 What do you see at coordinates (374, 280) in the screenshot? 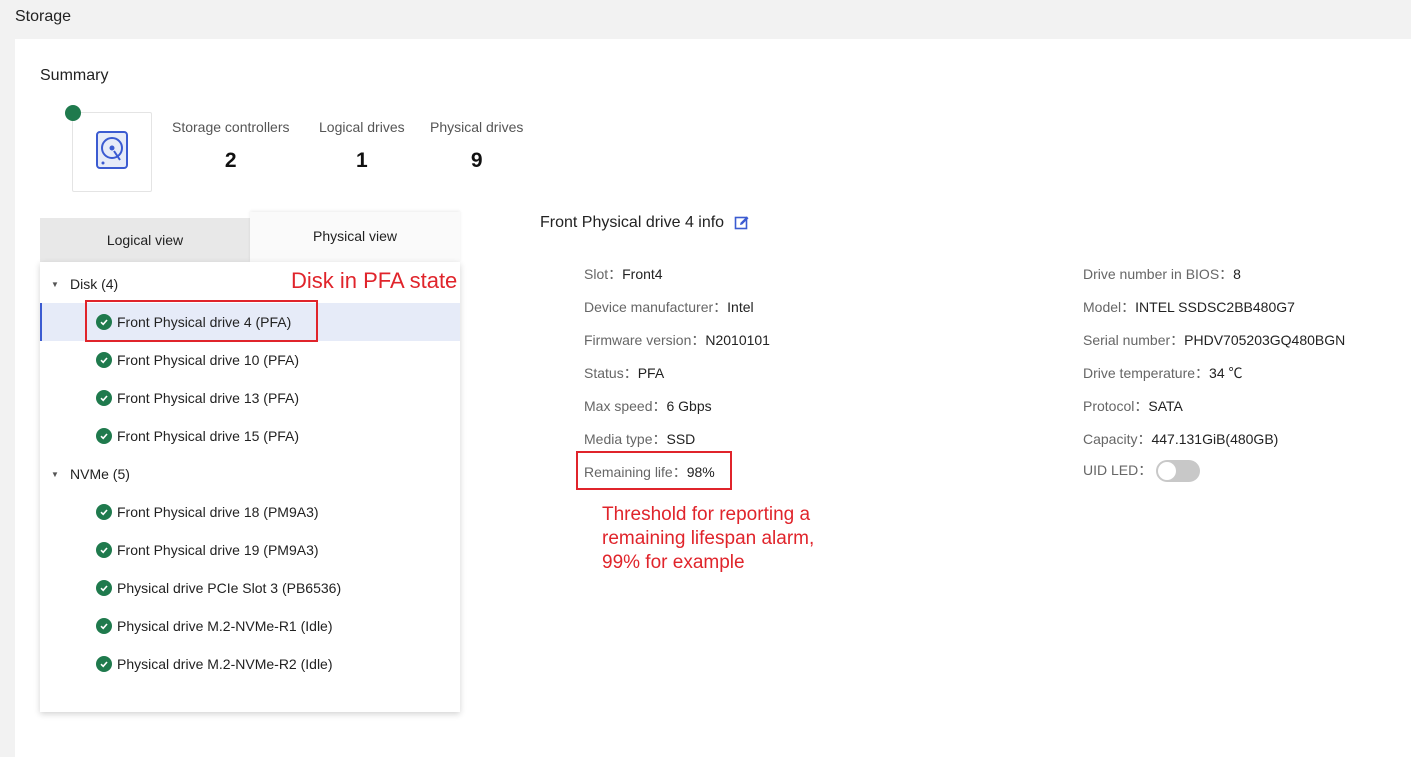
I see `annotation-pfa-label: Disk in PFA state` at bounding box center [374, 280].